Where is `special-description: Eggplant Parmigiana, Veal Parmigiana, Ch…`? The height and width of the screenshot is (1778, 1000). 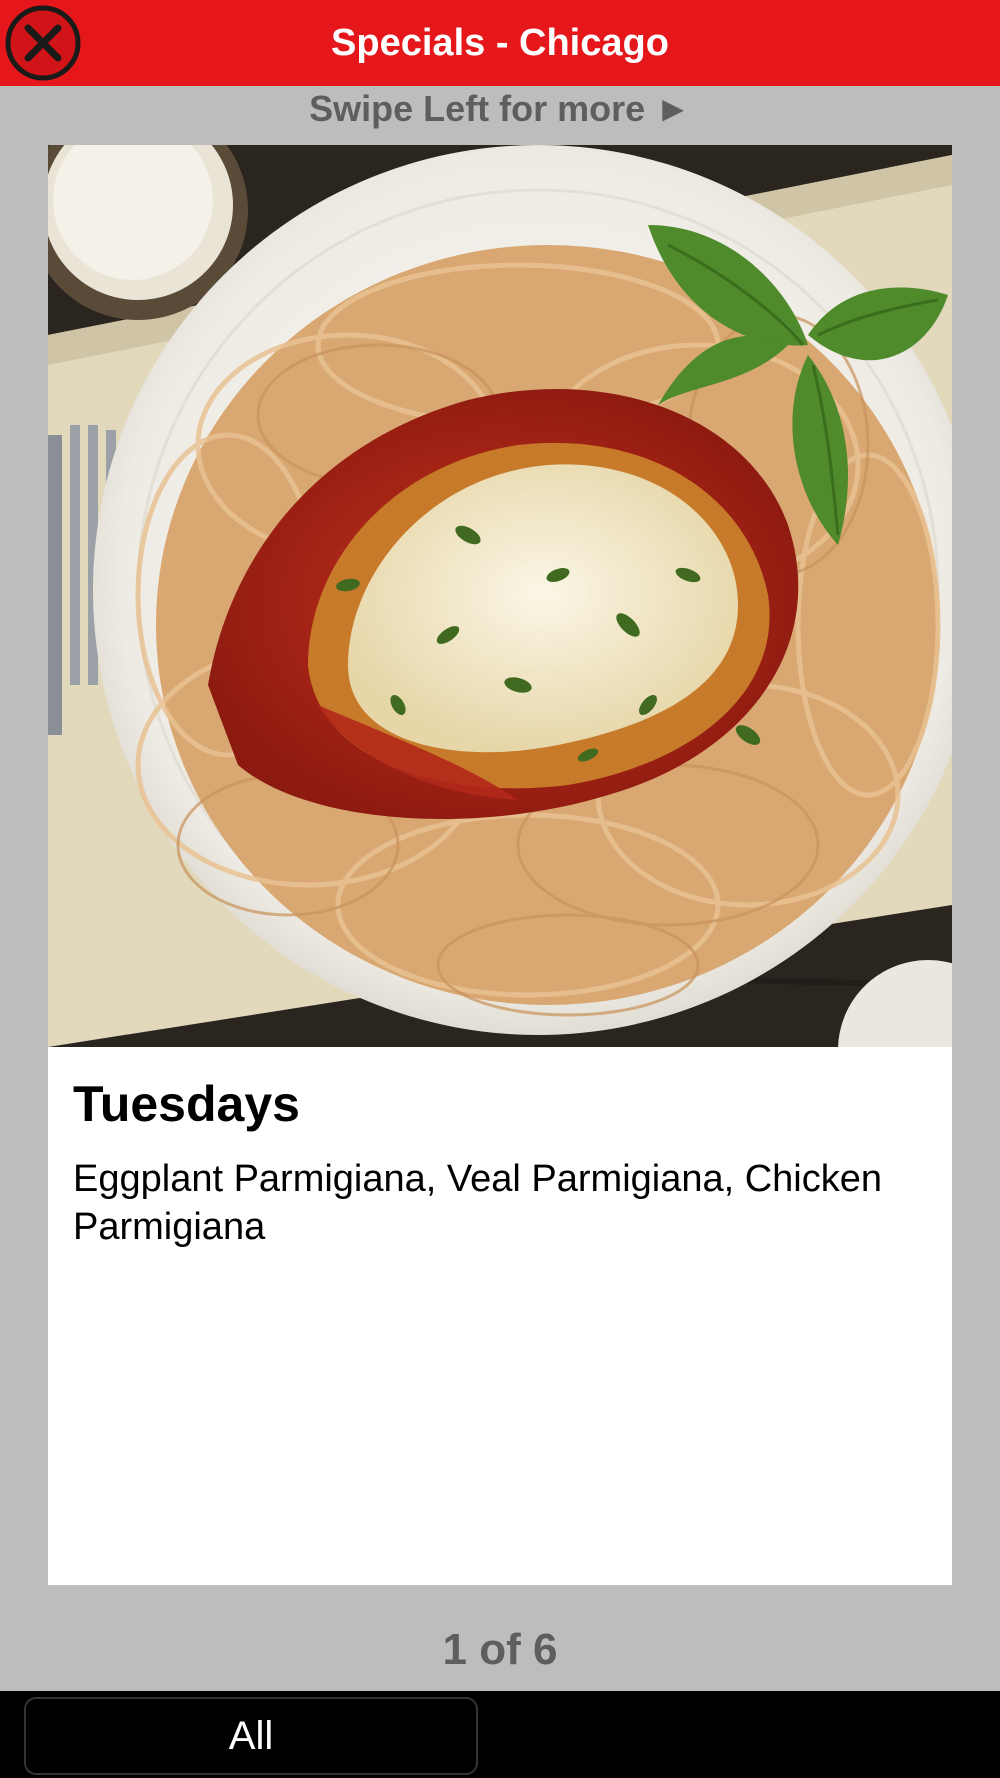 special-description: Eggplant Parmigiana, Veal Parmigiana, Ch… is located at coordinates (478, 1203).